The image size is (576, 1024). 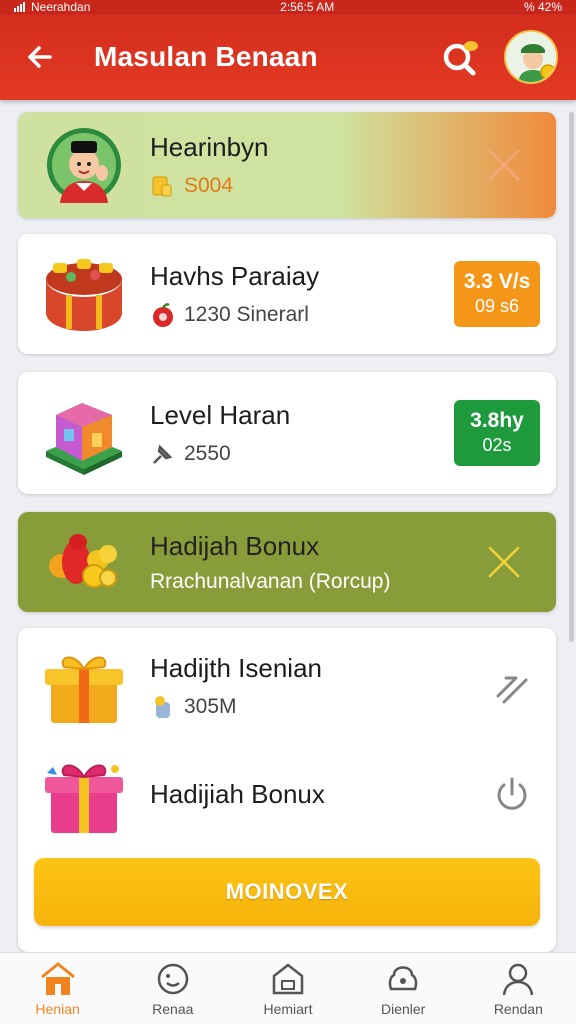 What do you see at coordinates (287, 433) in the screenshot?
I see `level-card: Level Haran 2550 3.8hy 02s` at bounding box center [287, 433].